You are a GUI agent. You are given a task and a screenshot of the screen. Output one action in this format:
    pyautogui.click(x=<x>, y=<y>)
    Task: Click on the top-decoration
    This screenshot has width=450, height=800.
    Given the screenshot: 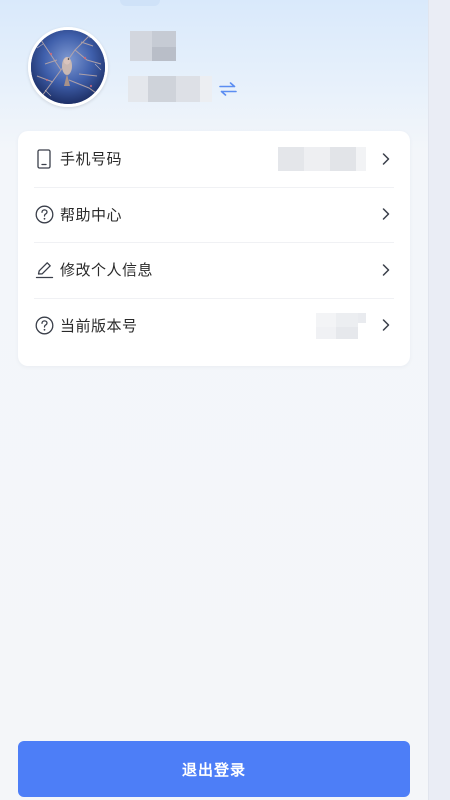 What is the action you would take?
    pyautogui.click(x=140, y=3)
    